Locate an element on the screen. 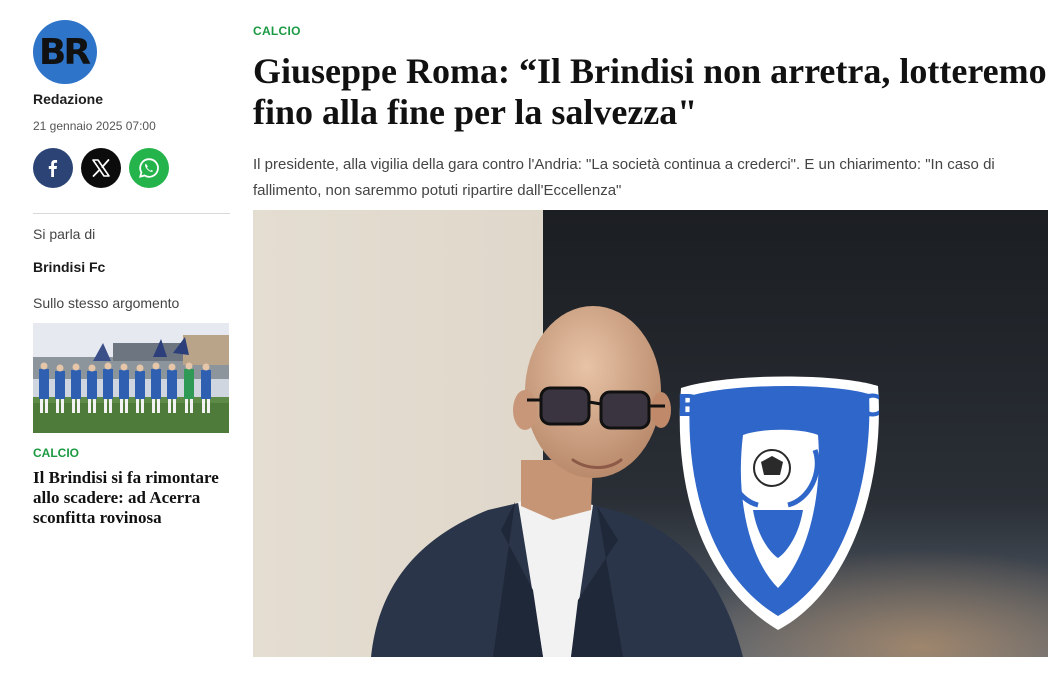 This screenshot has height=677, width=1062. whatsapp-icon is located at coordinates (149, 168).